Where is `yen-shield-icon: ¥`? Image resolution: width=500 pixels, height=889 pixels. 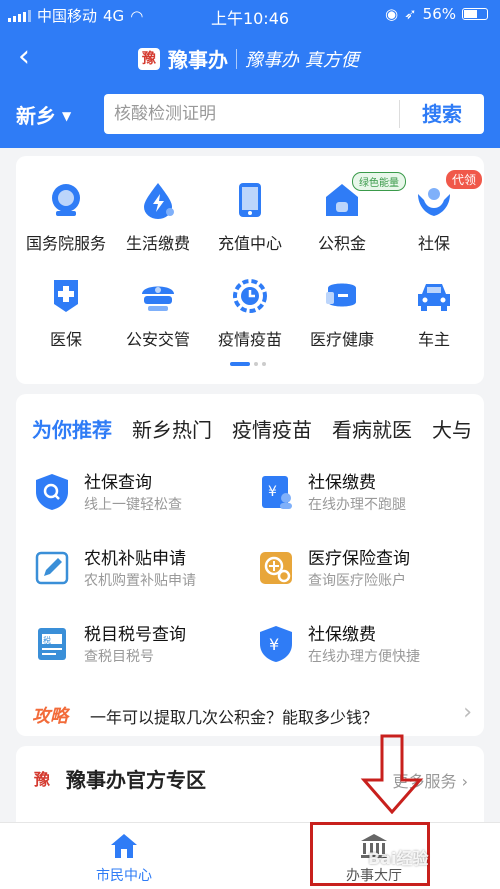
yen-shield-icon: ¥ is located at coordinates (276, 644).